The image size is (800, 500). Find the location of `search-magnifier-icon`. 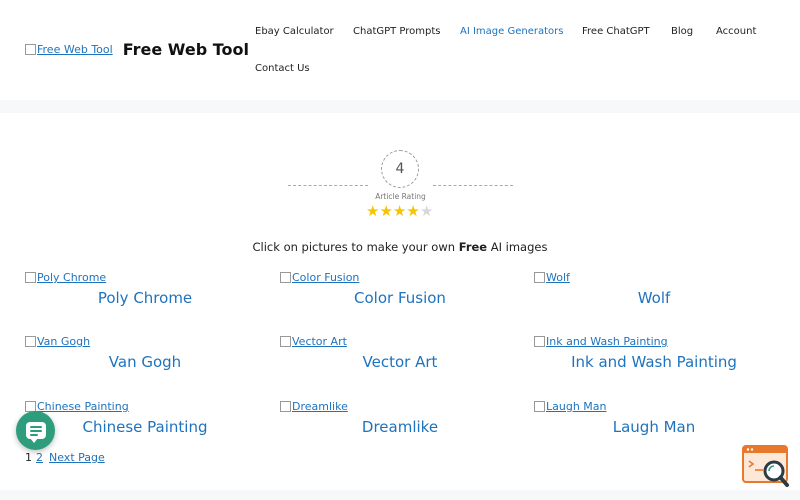

search-magnifier-icon is located at coordinates (766, 467).